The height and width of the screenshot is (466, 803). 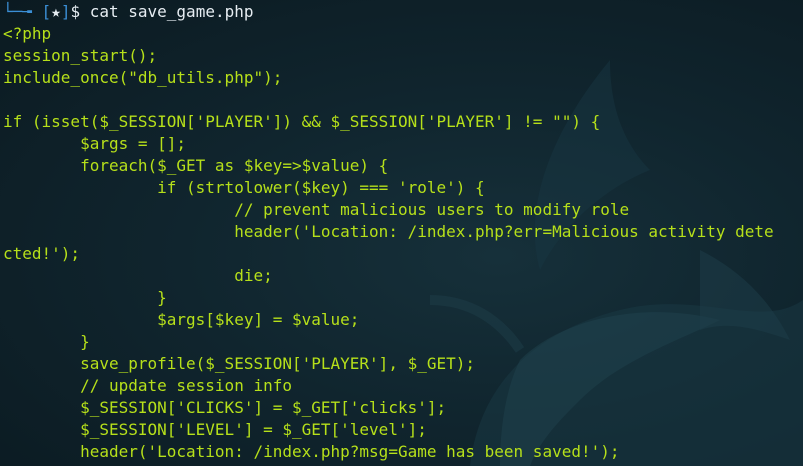 I want to click on code-line: <?php, so click(x=27, y=33).